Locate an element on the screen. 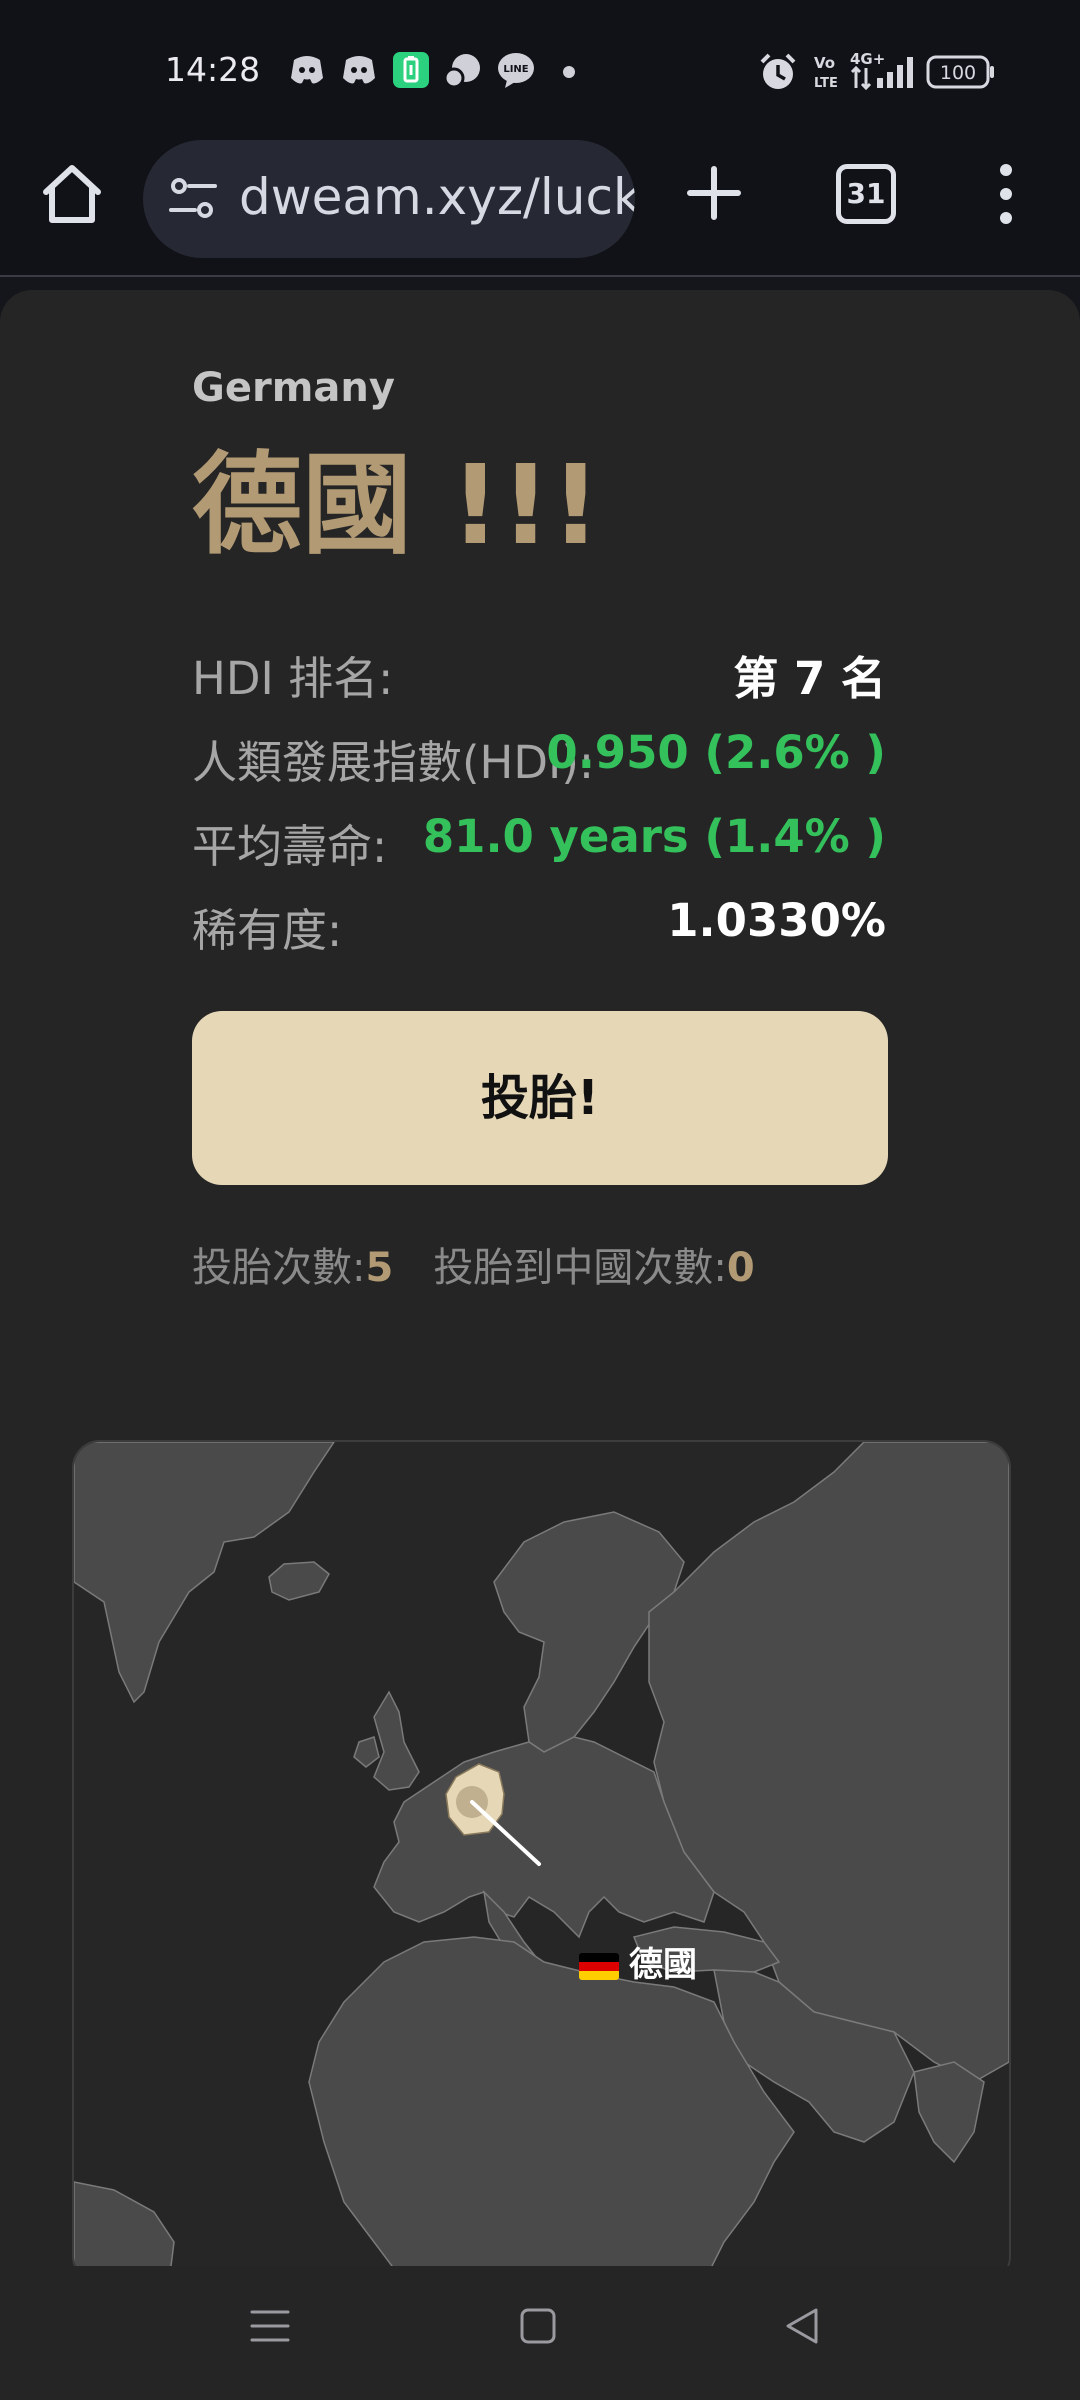 The image size is (1080, 2400). browser-toolbar: dweam.xyz/luck 31 is located at coordinates (540, 208).